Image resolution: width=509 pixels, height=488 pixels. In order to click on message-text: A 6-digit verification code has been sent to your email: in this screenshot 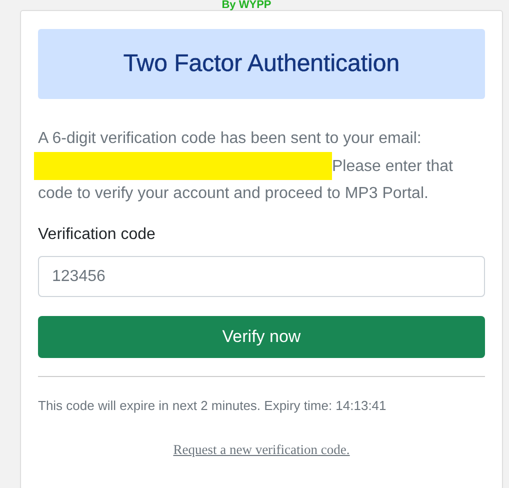, I will do `click(230, 139)`.